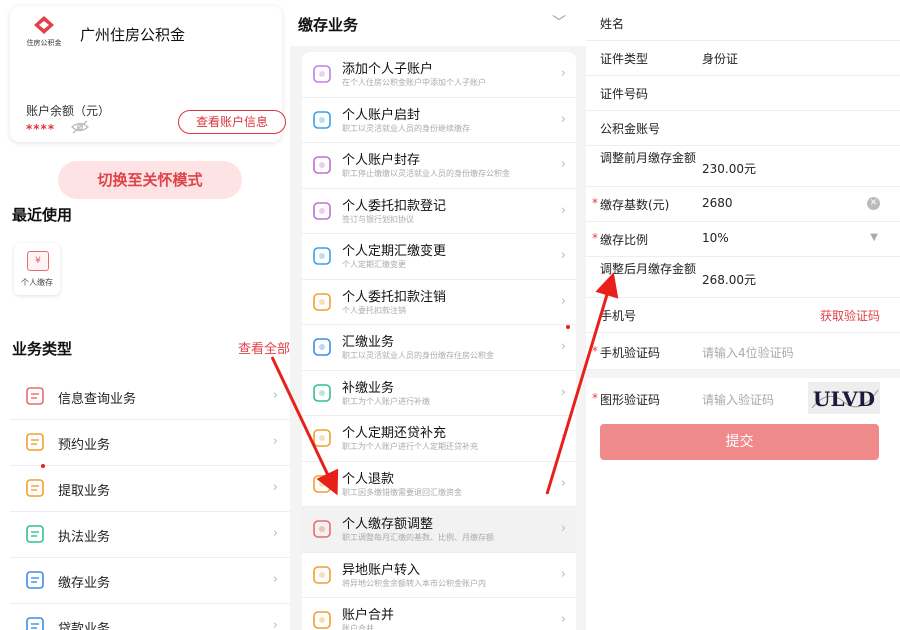  What do you see at coordinates (717, 203) in the screenshot?
I see `field-value: 2680` at bounding box center [717, 203].